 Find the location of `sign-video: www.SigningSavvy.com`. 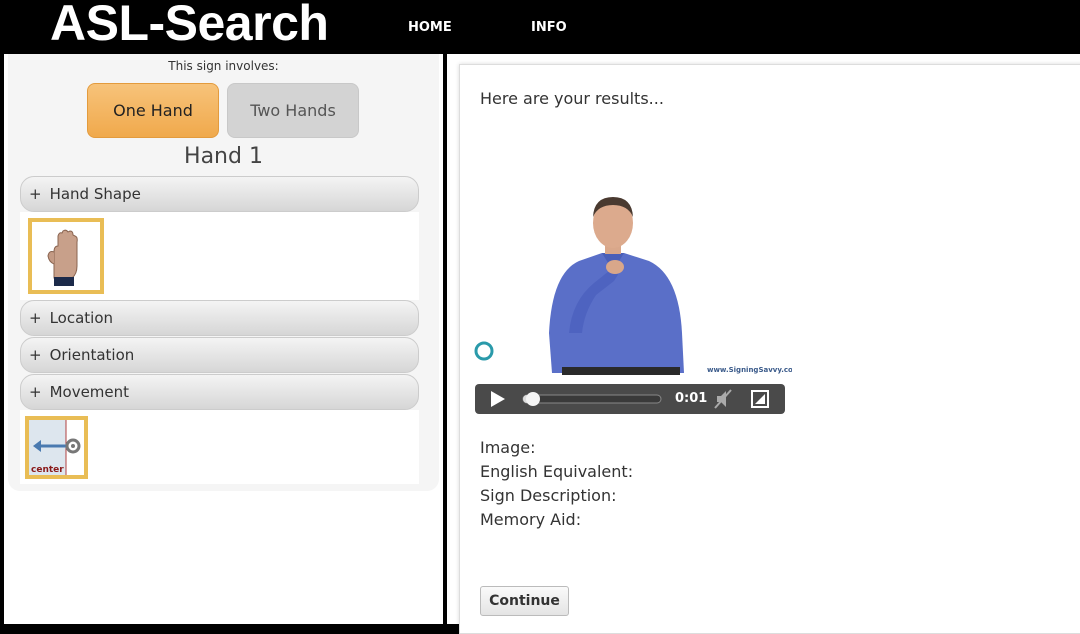

sign-video: www.SigningSavvy.com is located at coordinates (633, 281).